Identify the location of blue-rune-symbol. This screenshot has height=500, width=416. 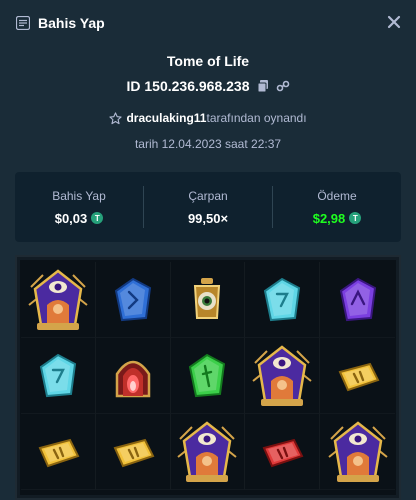
(133, 300).